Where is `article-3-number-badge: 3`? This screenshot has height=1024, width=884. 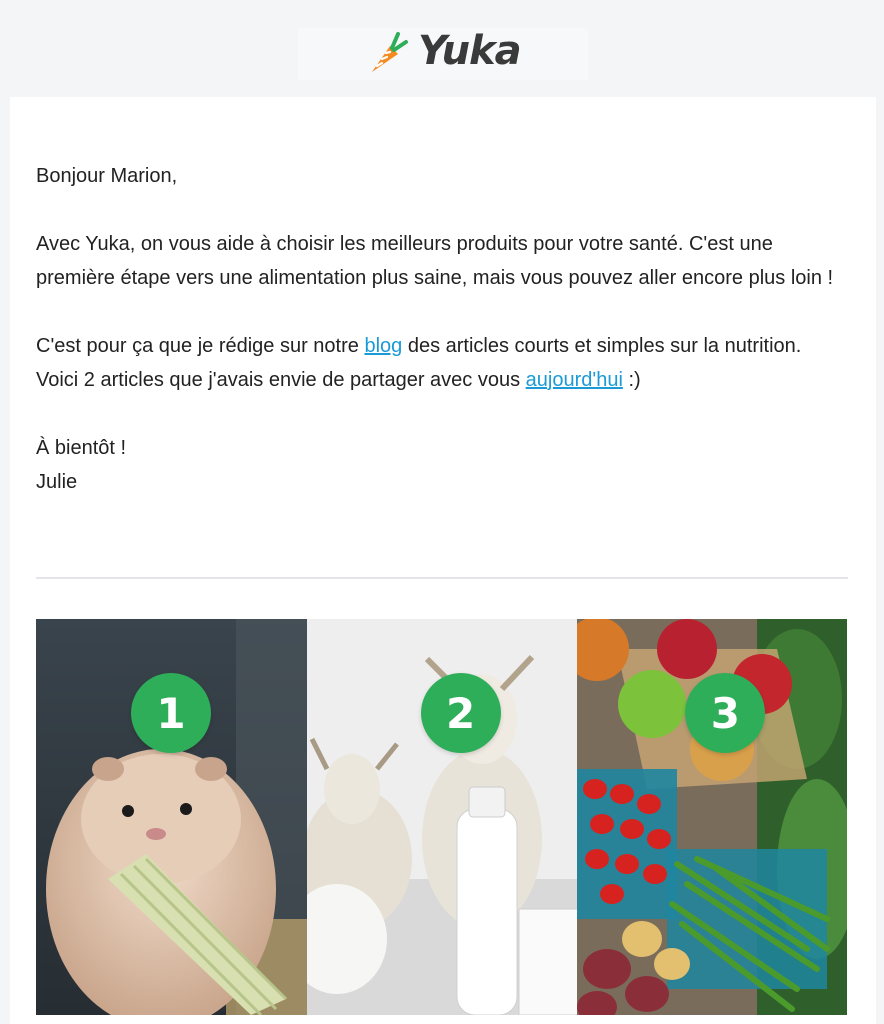
article-3-number-badge: 3 is located at coordinates (725, 713).